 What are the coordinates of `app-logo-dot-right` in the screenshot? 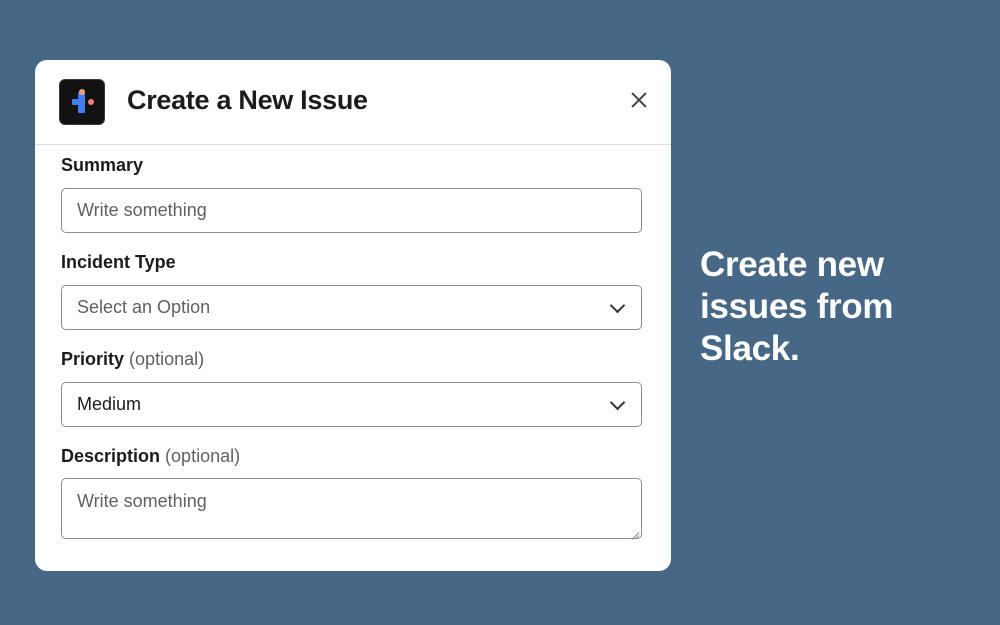 It's located at (91, 102).